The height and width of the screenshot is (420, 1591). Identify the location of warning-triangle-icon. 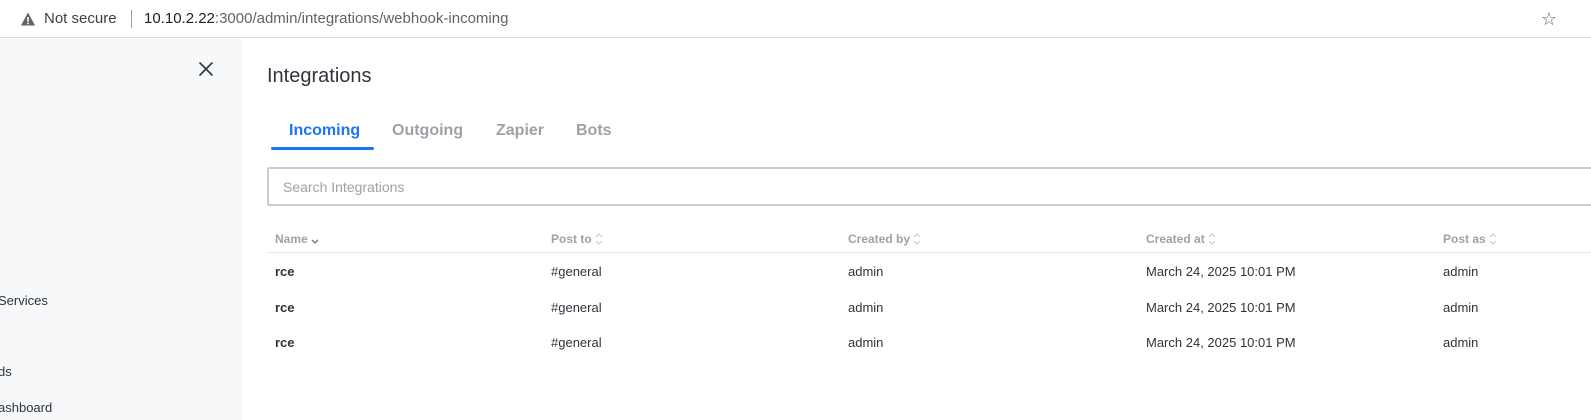
(28, 19).